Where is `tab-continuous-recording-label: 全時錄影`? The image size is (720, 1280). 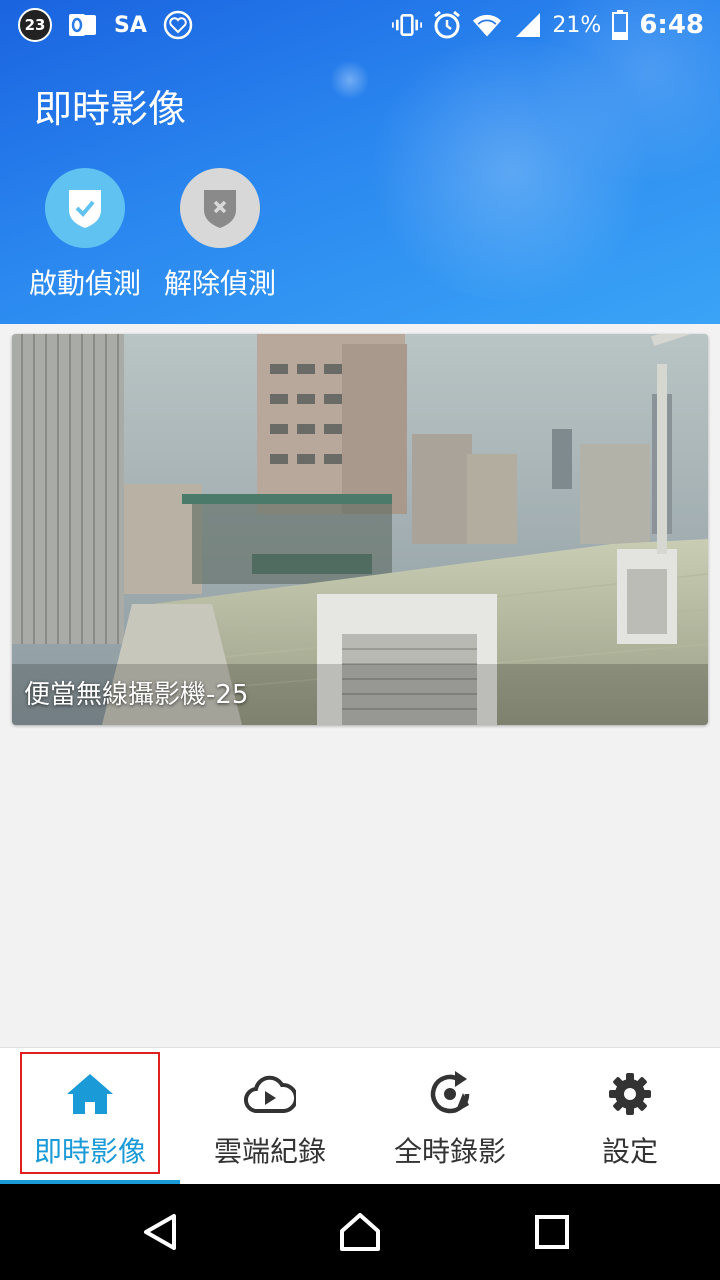 tab-continuous-recording-label: 全時錄影 is located at coordinates (449, 1151).